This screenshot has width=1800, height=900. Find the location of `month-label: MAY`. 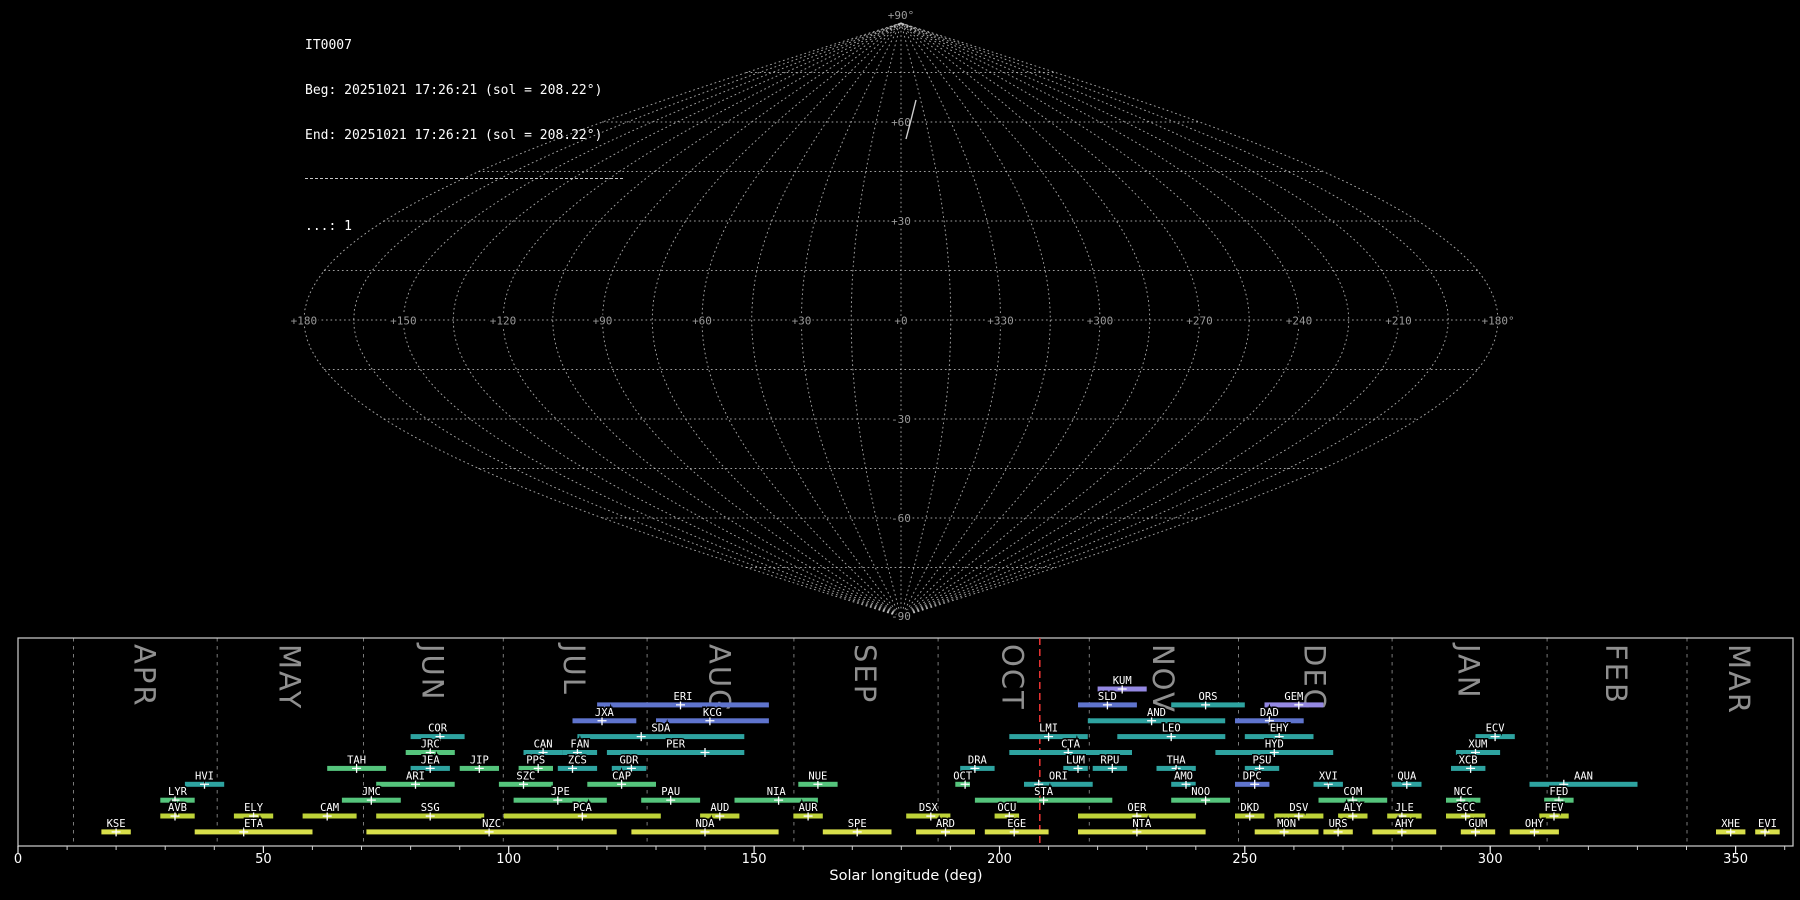

month-label: MAY is located at coordinates (289, 677).